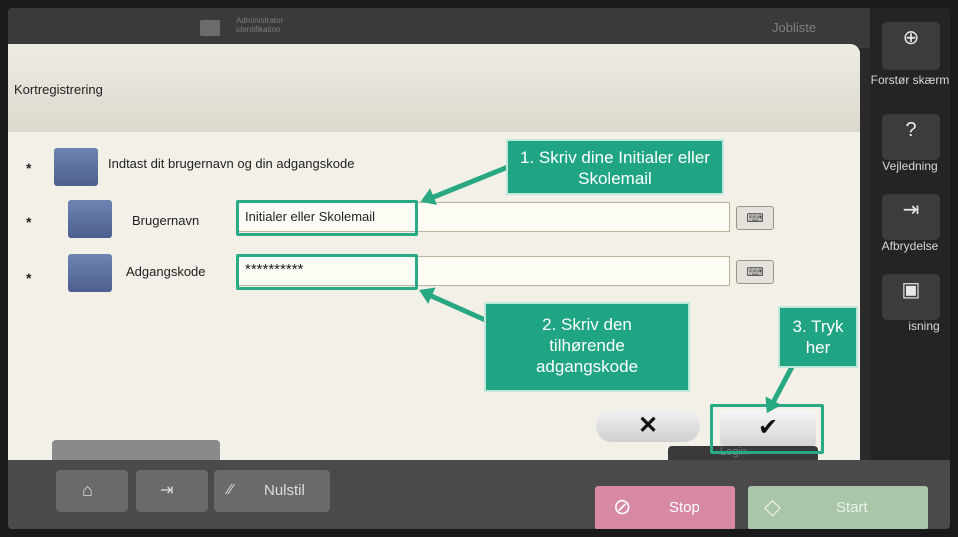  What do you see at coordinates (684, 507) in the screenshot?
I see `stop-label: Stop` at bounding box center [684, 507].